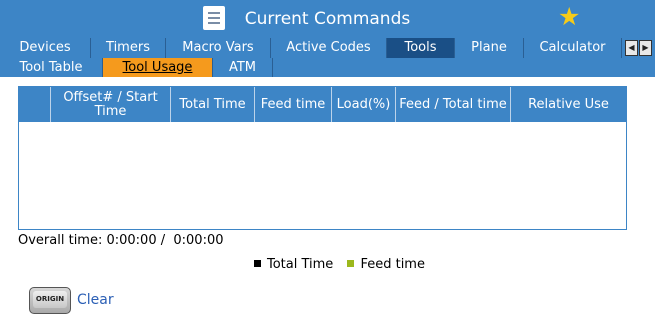 The width and height of the screenshot is (655, 320). Describe the element at coordinates (573, 48) in the screenshot. I see `tab-calculator: Calculator` at that location.